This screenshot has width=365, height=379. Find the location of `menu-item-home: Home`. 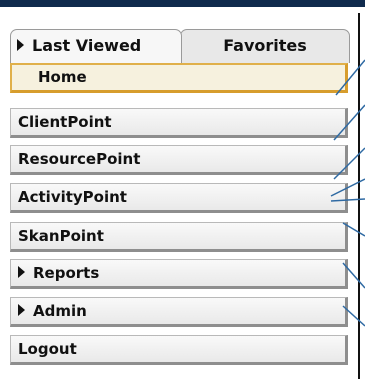

menu-item-home: Home is located at coordinates (179, 78).